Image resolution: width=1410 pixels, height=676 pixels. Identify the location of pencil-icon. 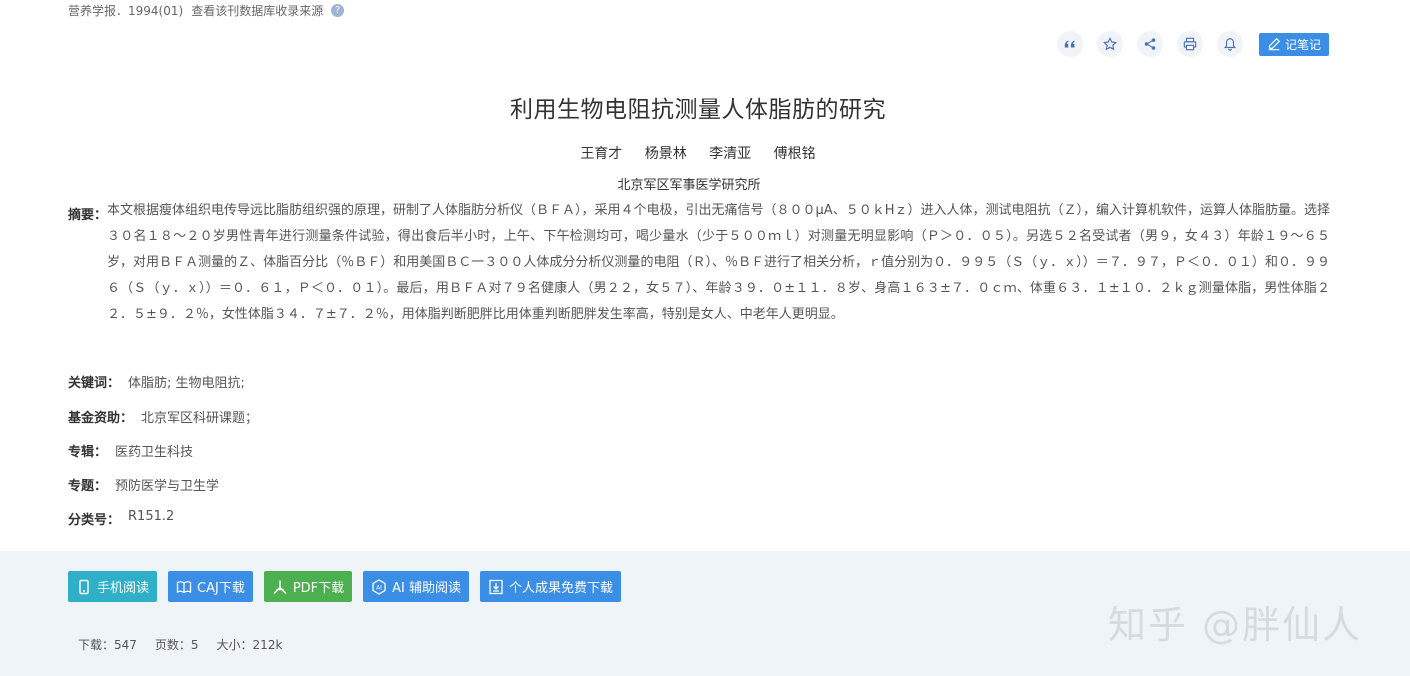
(1274, 44).